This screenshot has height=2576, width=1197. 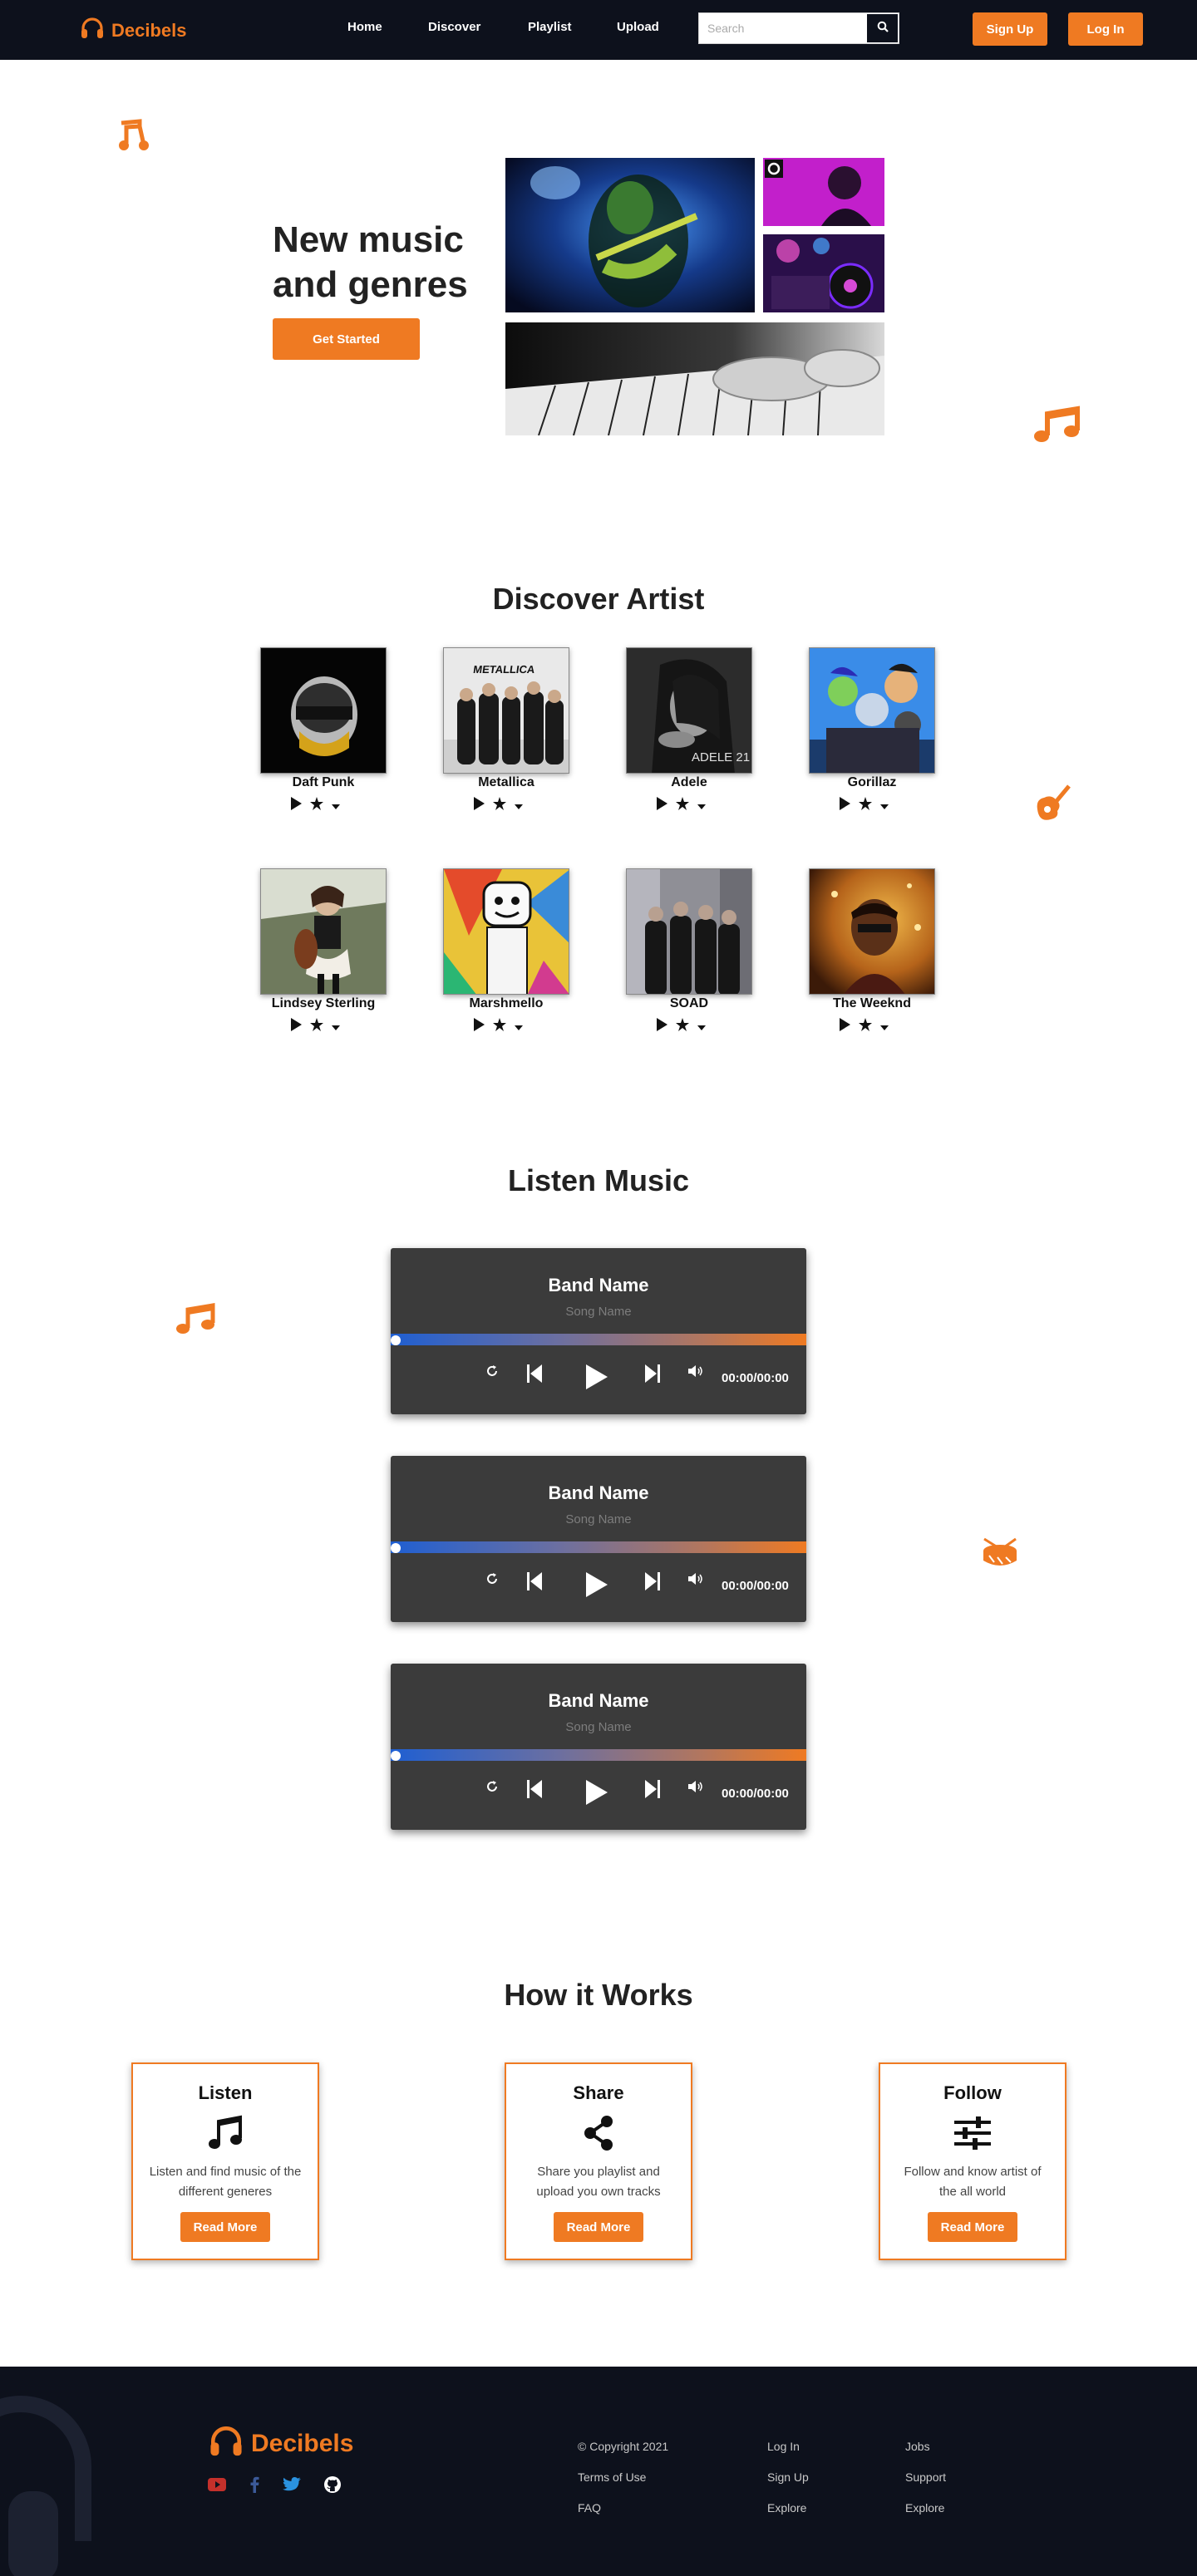 I want to click on footer-signup-link: Sign Up, so click(x=788, y=2477).